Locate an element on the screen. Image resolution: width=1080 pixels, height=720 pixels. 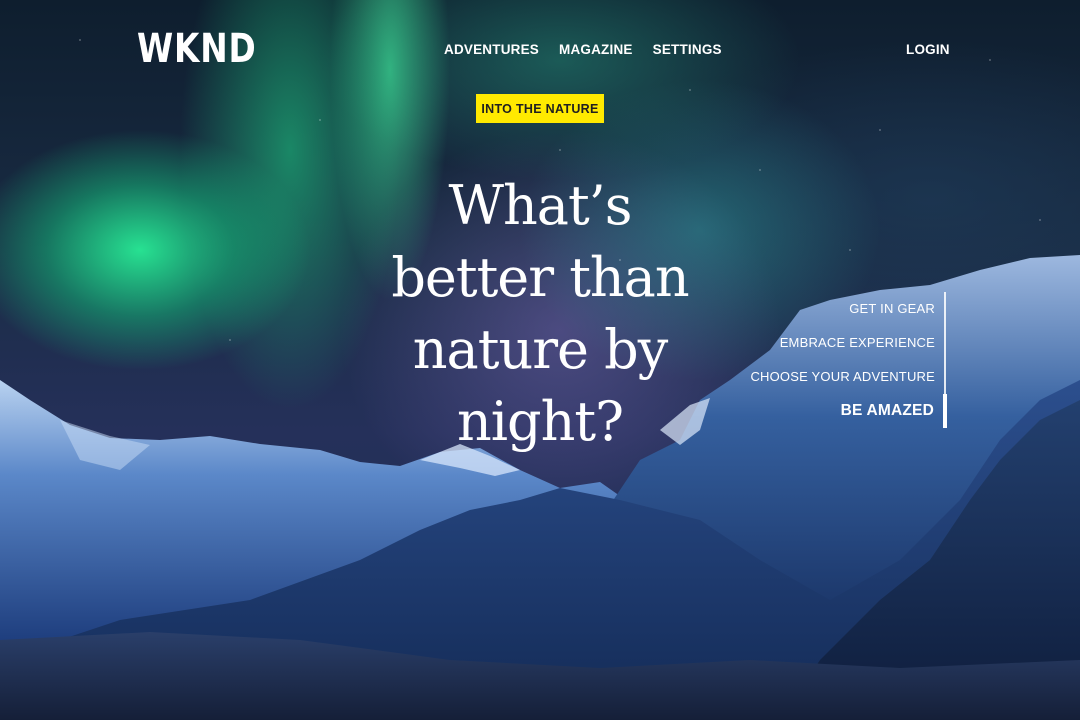
nav-item-settings: SETTINGS is located at coordinates (687, 50).